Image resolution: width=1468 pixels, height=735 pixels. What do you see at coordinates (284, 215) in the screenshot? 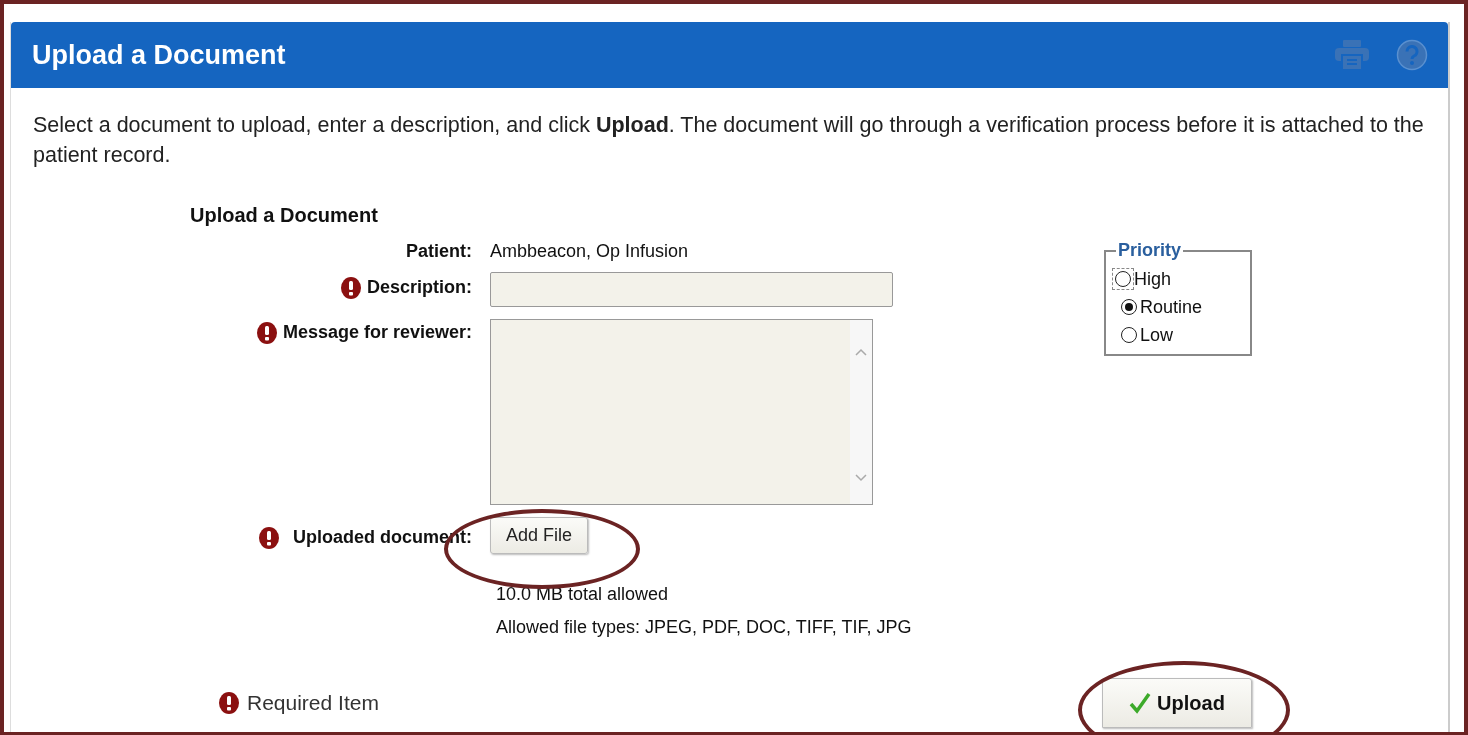
I see `form-heading: Upload a Document` at bounding box center [284, 215].